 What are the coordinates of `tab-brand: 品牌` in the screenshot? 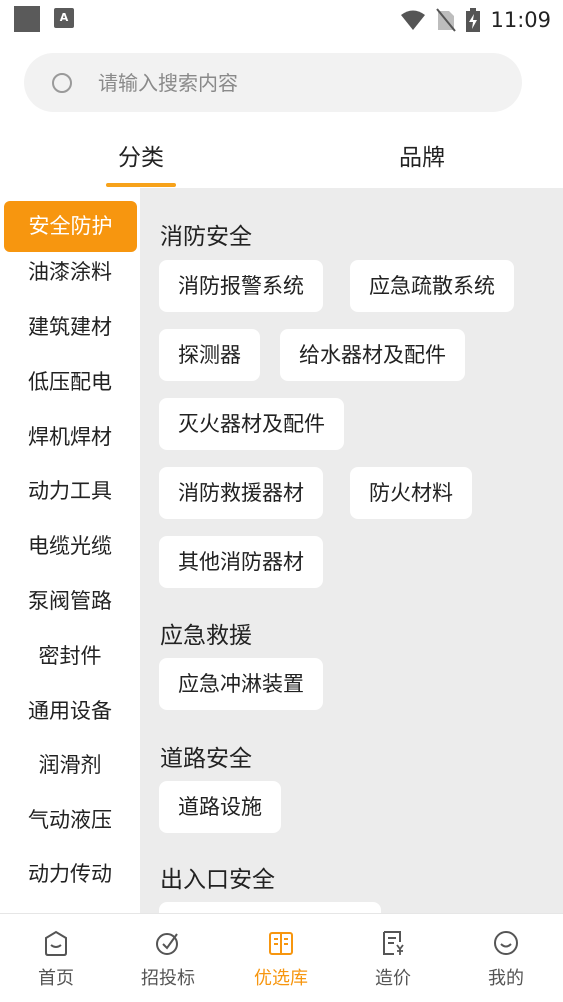 It's located at (422, 163).